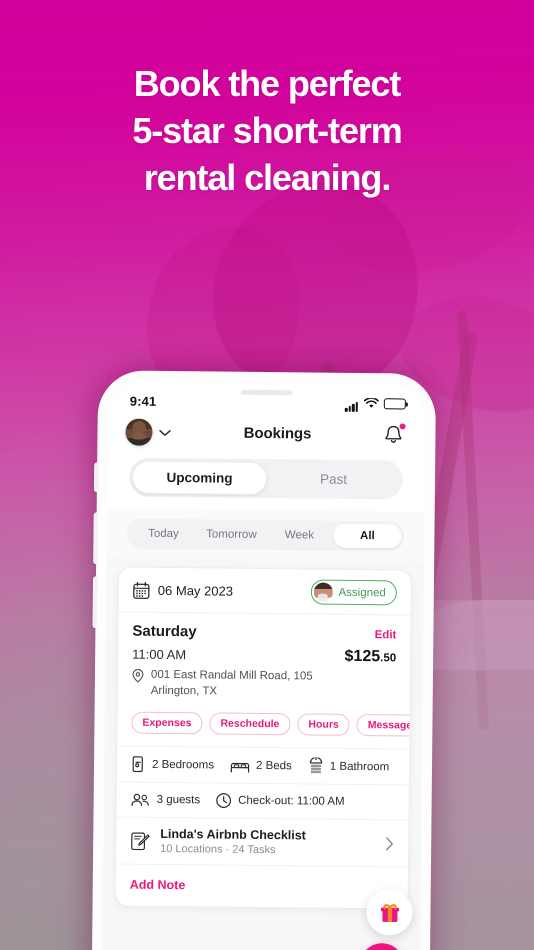 This screenshot has height=950, width=534. Describe the element at coordinates (323, 724) in the screenshot. I see `hours-button: Hours` at that location.